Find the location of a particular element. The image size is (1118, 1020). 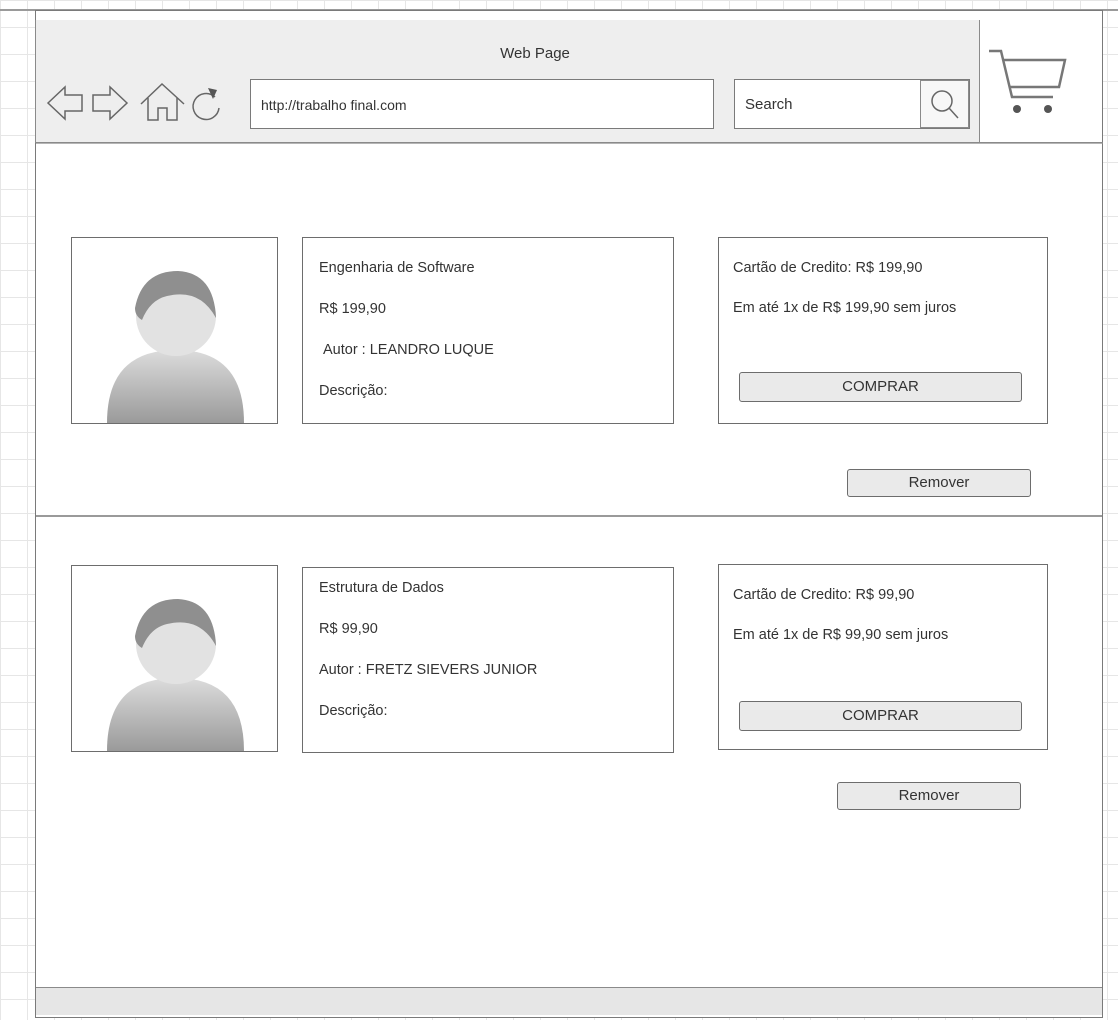

search-button is located at coordinates (944, 104).